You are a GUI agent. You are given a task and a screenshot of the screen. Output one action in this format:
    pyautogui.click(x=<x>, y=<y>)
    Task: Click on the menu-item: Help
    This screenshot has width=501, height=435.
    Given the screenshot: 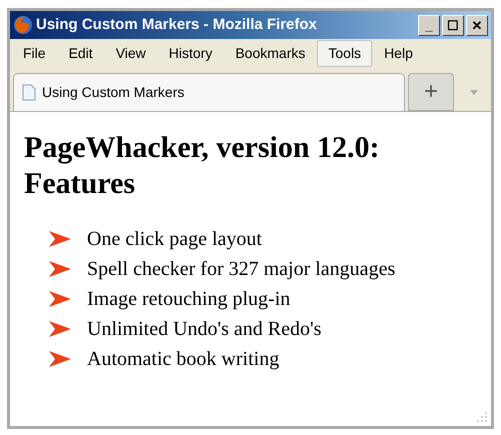 What is the action you would take?
    pyautogui.click(x=398, y=53)
    